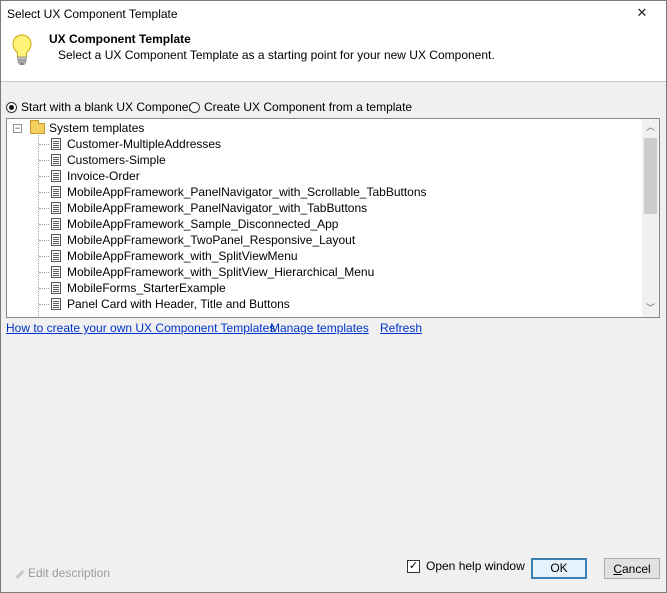 This screenshot has height=593, width=667. I want to click on cancel-mnemonic: C, so click(617, 569).